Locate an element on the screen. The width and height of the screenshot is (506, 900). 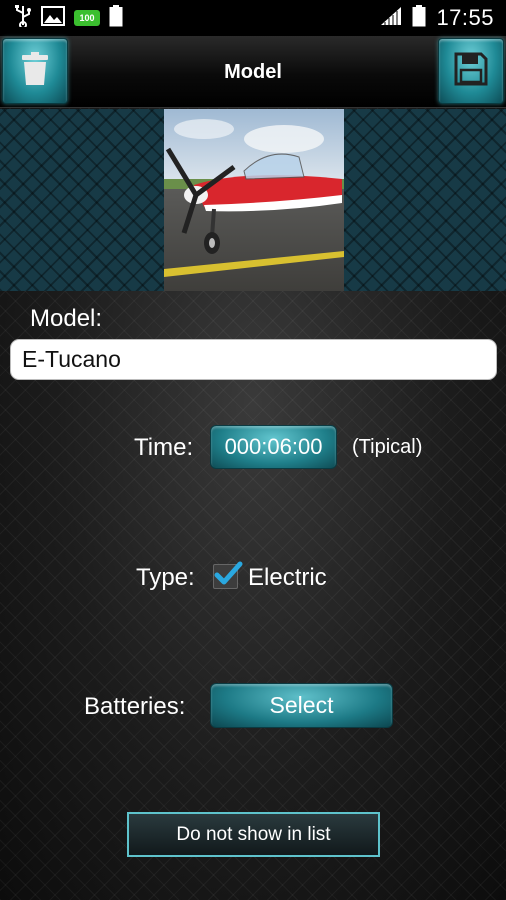
batteries-label: Batteries: is located at coordinates (135, 706).